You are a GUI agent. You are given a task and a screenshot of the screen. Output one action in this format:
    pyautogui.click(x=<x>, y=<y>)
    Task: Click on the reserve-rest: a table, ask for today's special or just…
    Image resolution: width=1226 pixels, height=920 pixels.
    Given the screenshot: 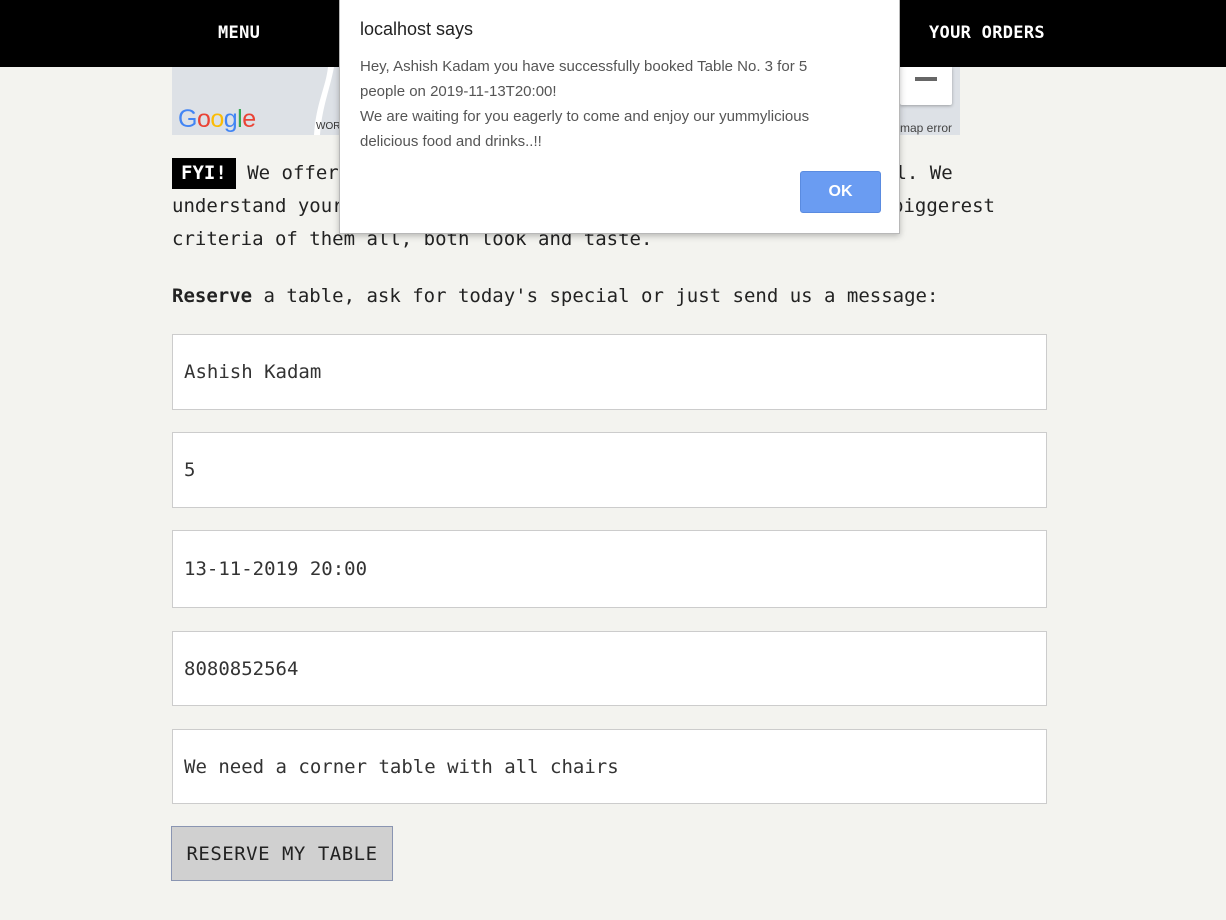 What is the action you would take?
    pyautogui.click(x=595, y=296)
    